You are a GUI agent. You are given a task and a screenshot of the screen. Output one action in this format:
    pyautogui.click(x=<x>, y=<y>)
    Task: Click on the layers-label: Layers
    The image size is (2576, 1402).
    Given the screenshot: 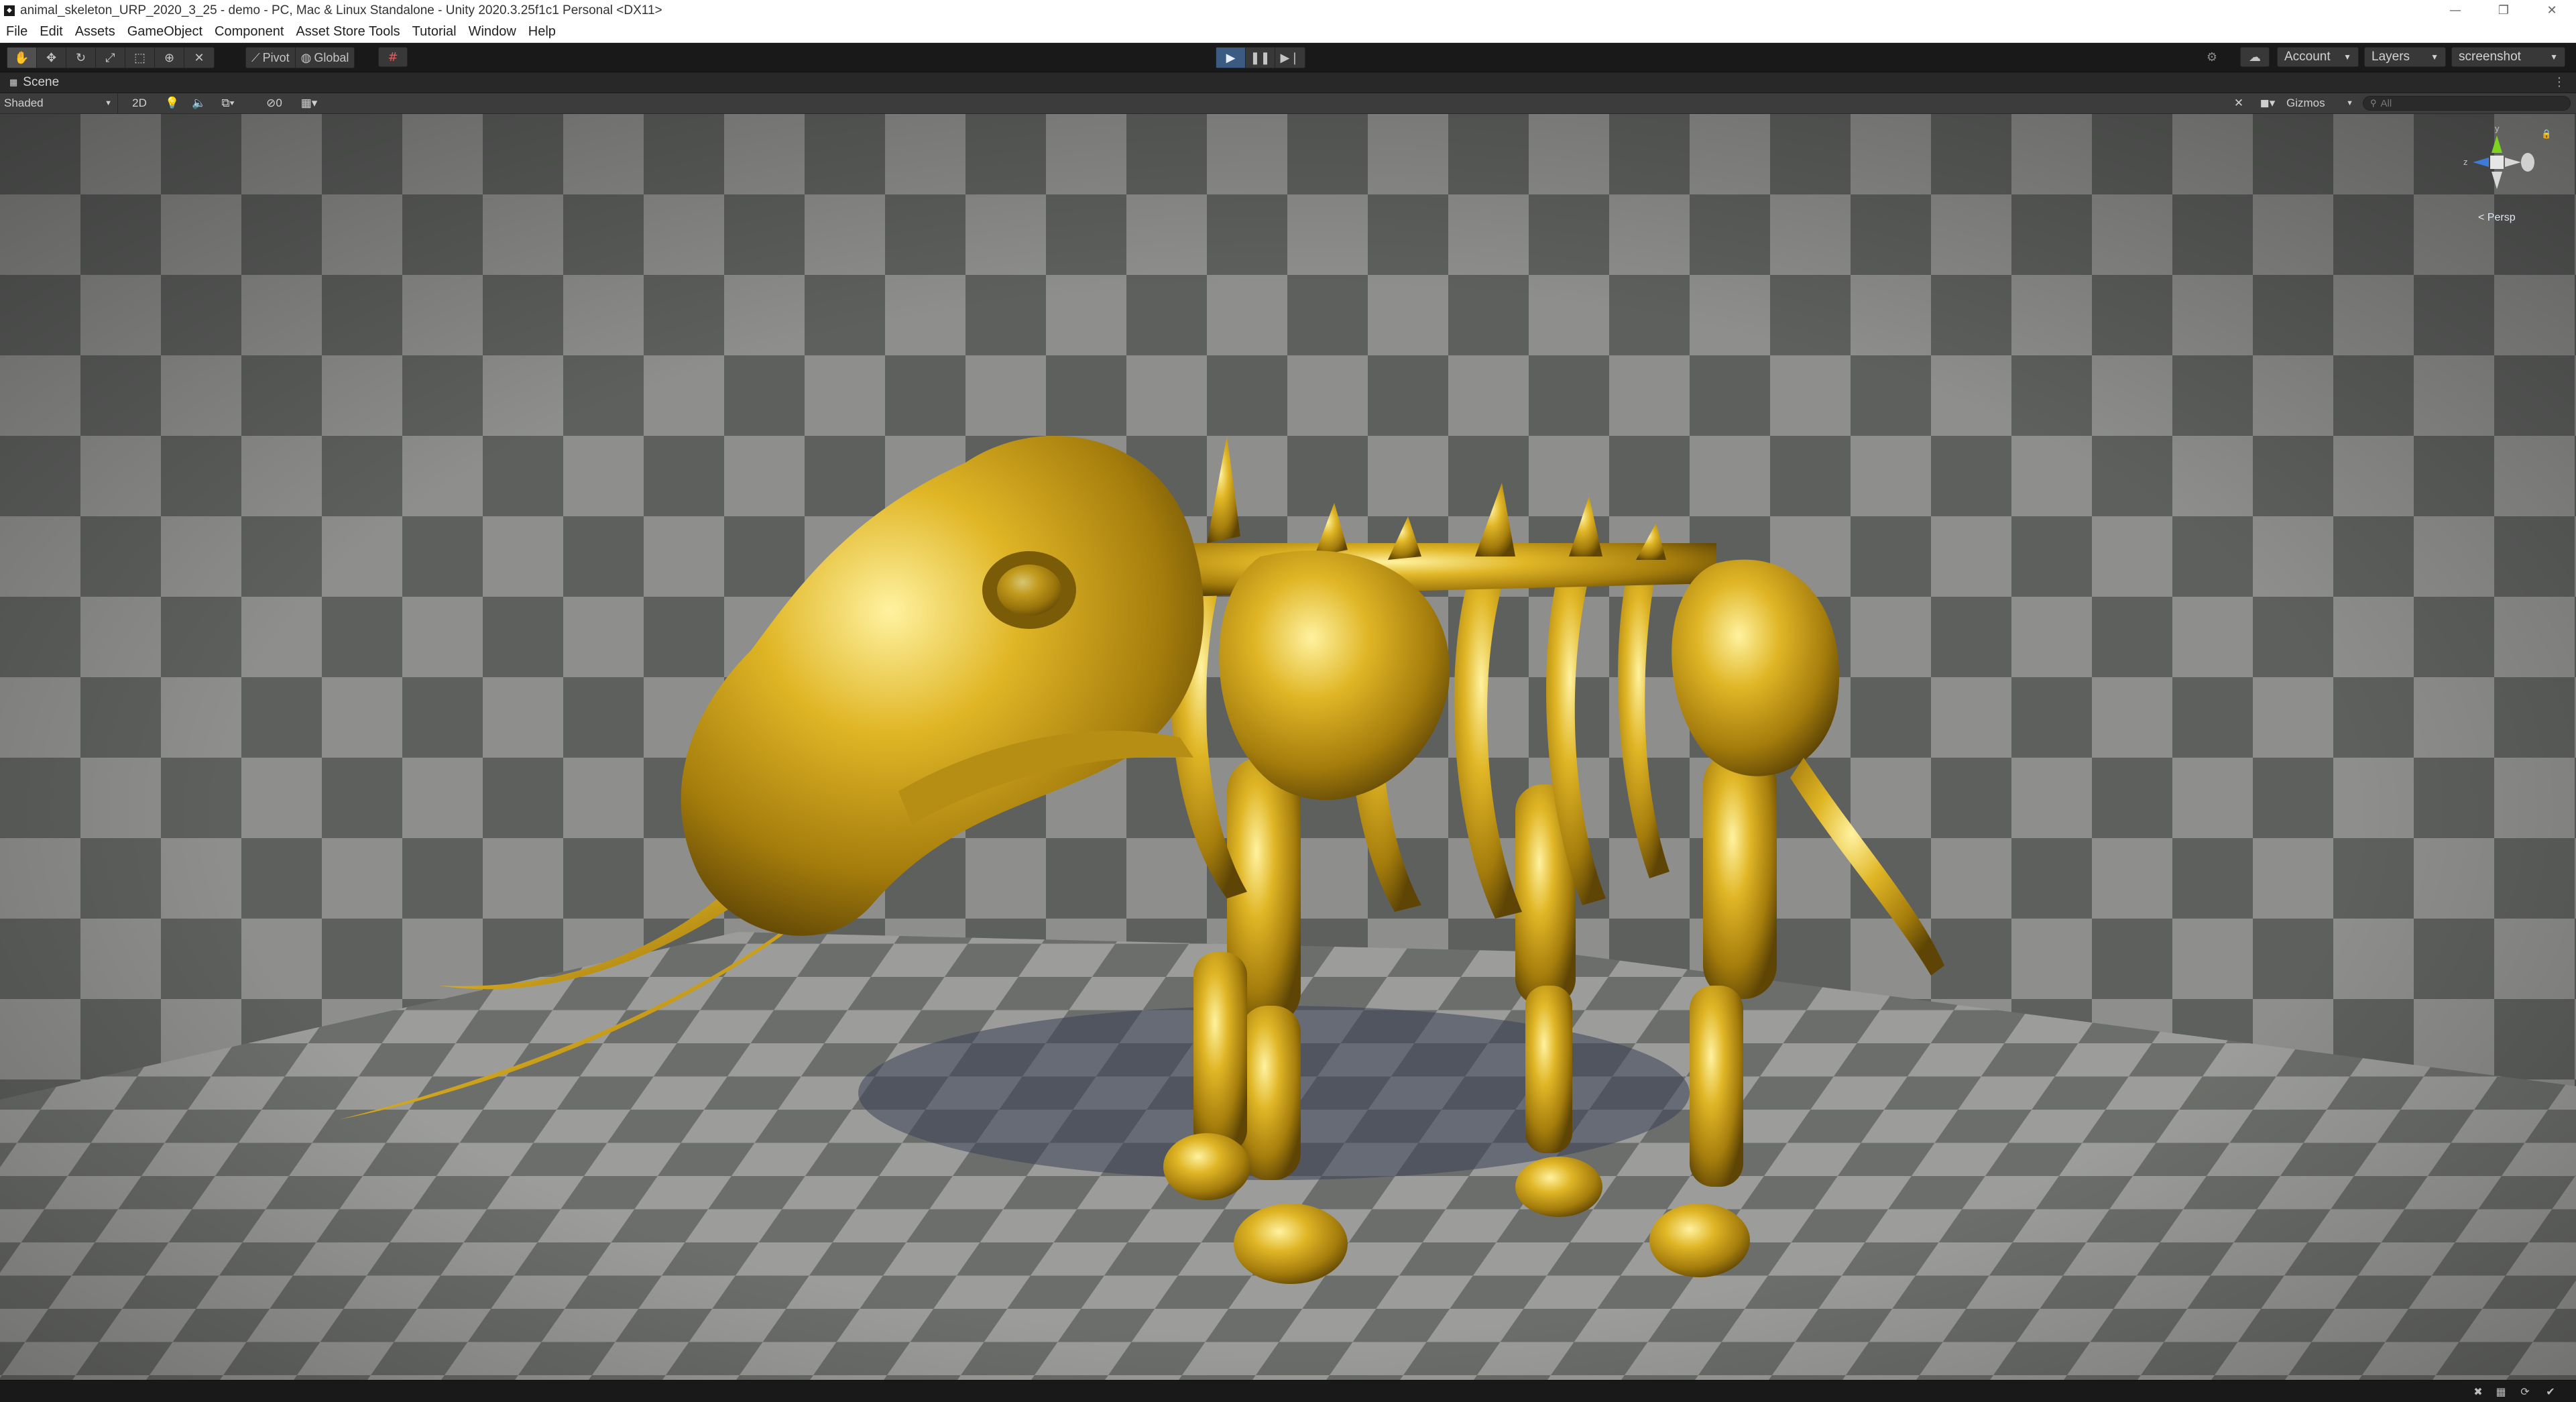 What is the action you would take?
    pyautogui.click(x=2391, y=57)
    